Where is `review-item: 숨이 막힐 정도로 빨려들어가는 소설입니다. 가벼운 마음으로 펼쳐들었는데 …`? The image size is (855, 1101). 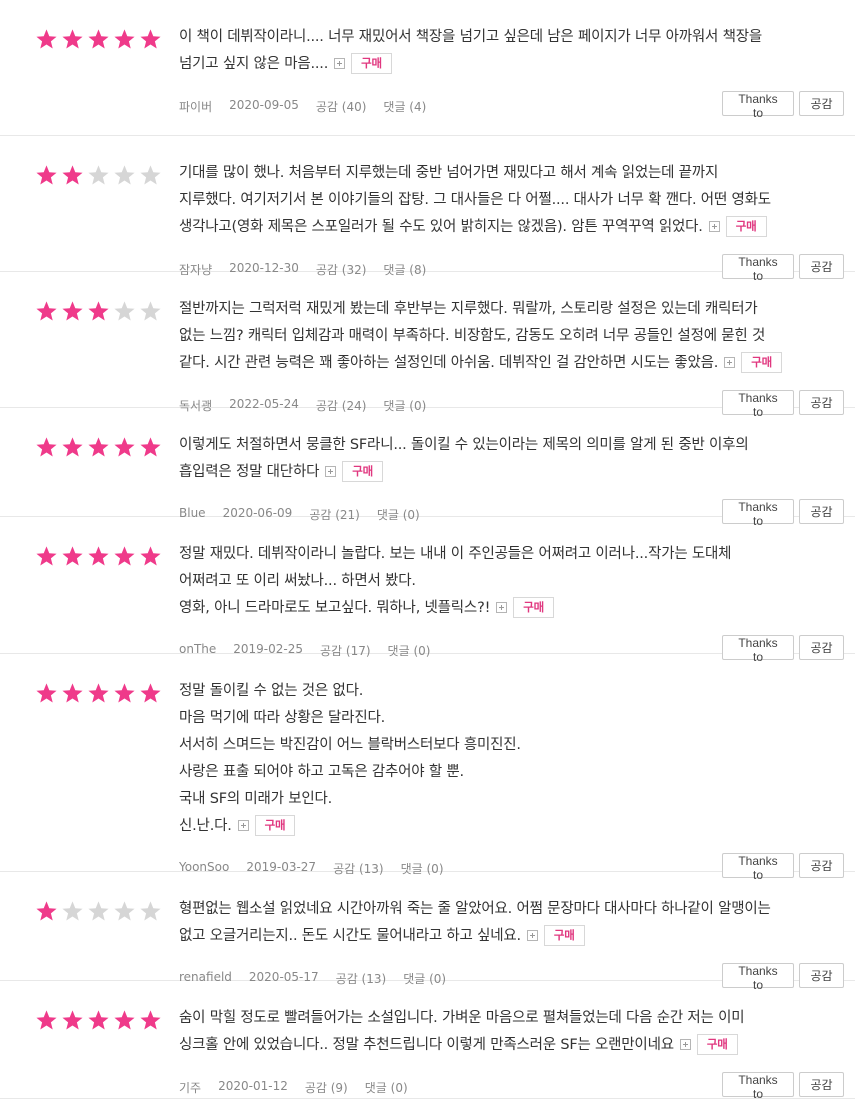
review-item: 숨이 막힐 정도로 빨려들어가는 소설입니다. 가벼운 마음으로 펼쳐들었는데 … is located at coordinates (427, 1041).